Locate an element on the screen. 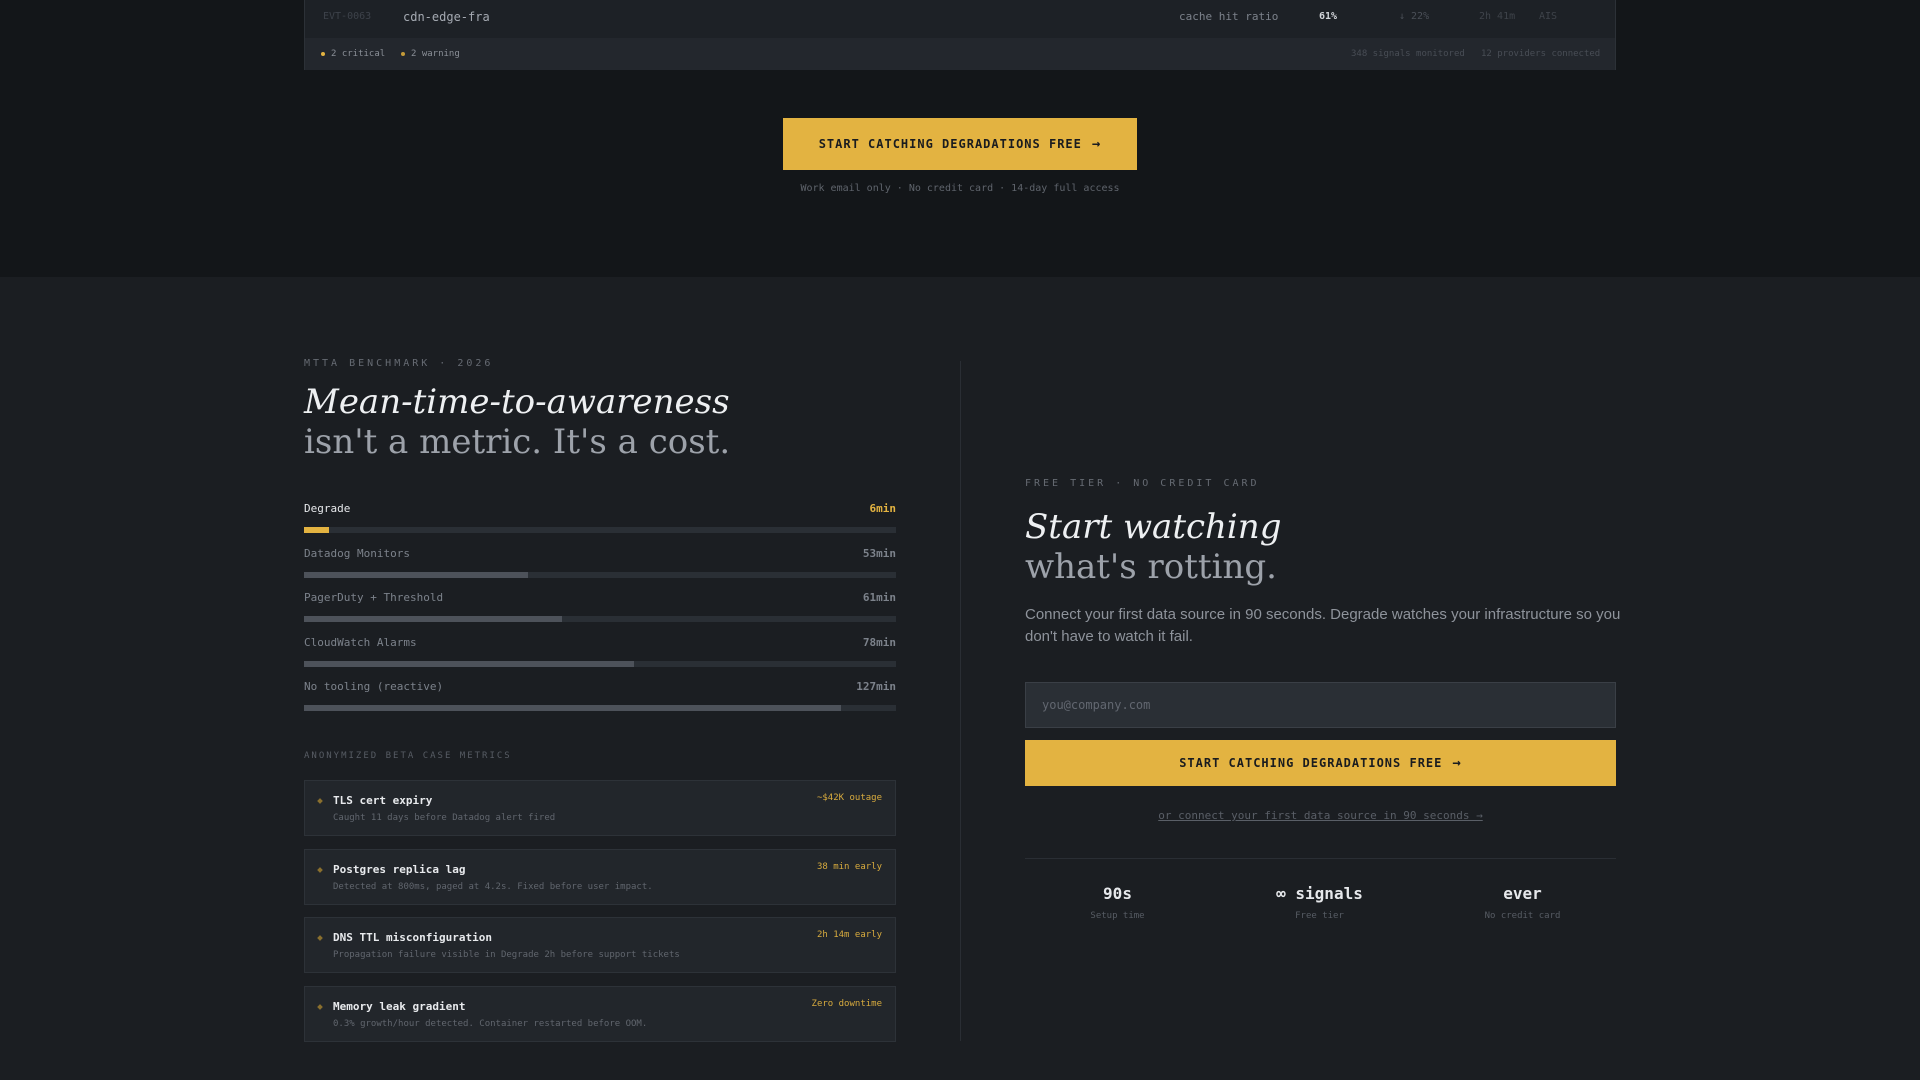 Image resolution: width=1920 pixels, height=1080 pixels. column-divider is located at coordinates (960, 701).